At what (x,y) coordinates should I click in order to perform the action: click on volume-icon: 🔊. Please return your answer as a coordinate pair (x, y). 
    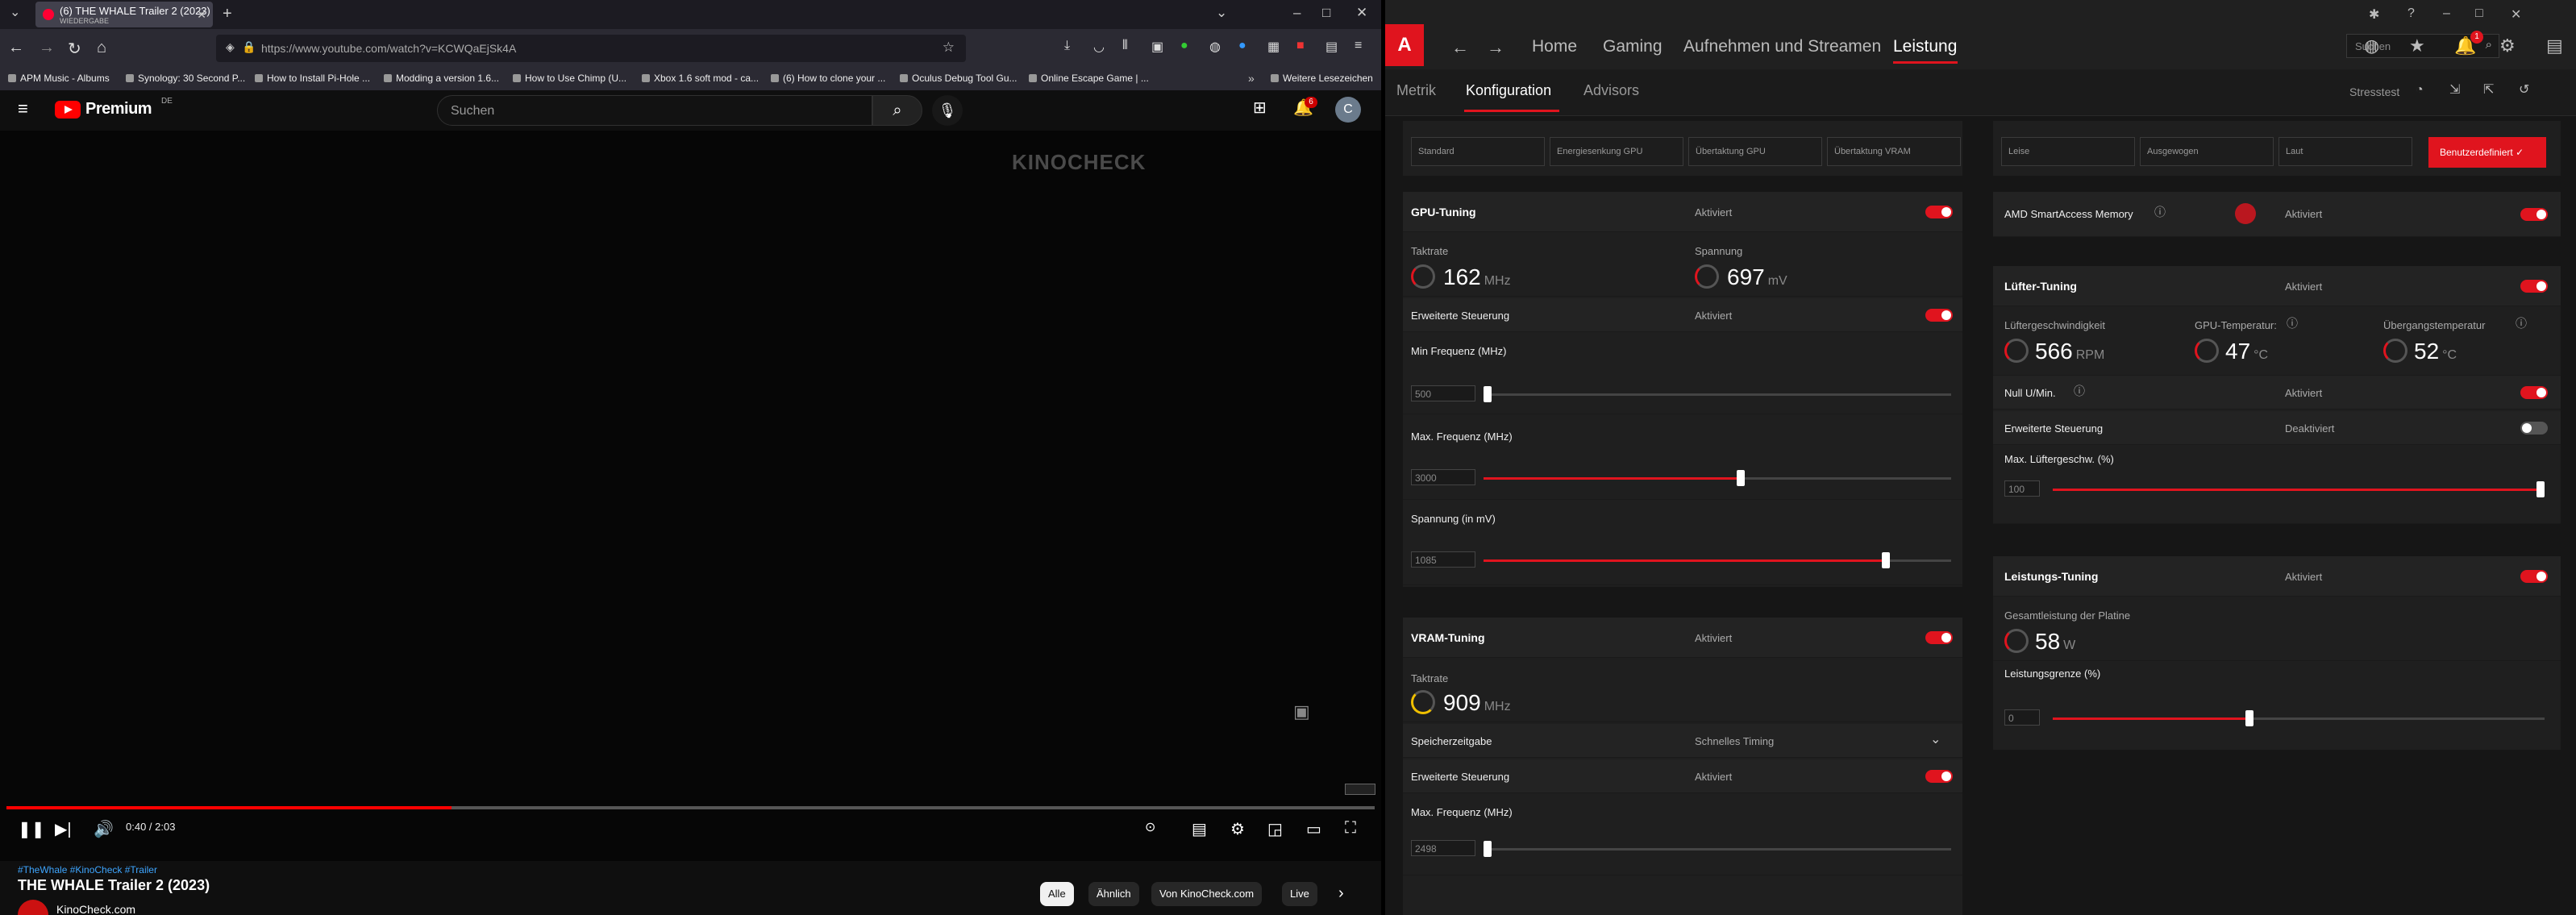
    Looking at the image, I should click on (104, 829).